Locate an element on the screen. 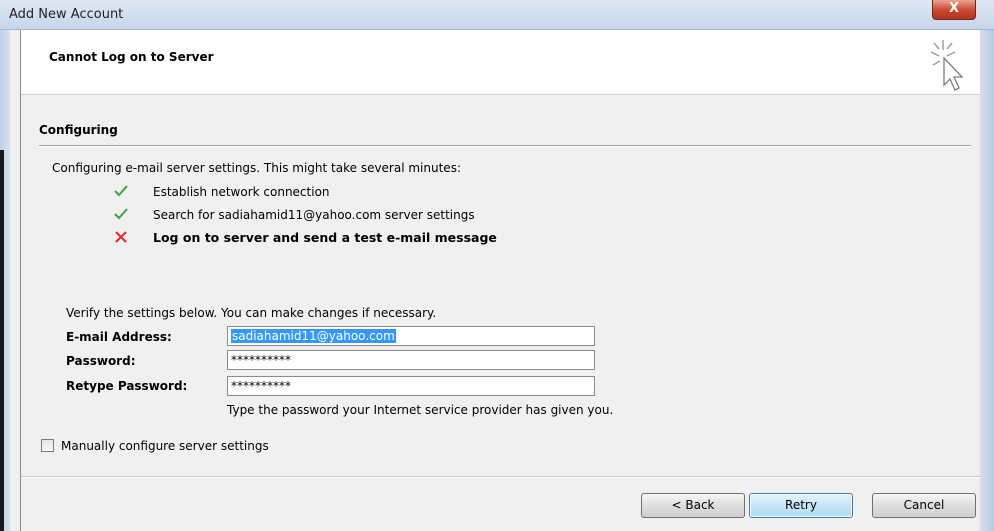 The width and height of the screenshot is (994, 531). window-frame-right is located at coordinates (986, 280).